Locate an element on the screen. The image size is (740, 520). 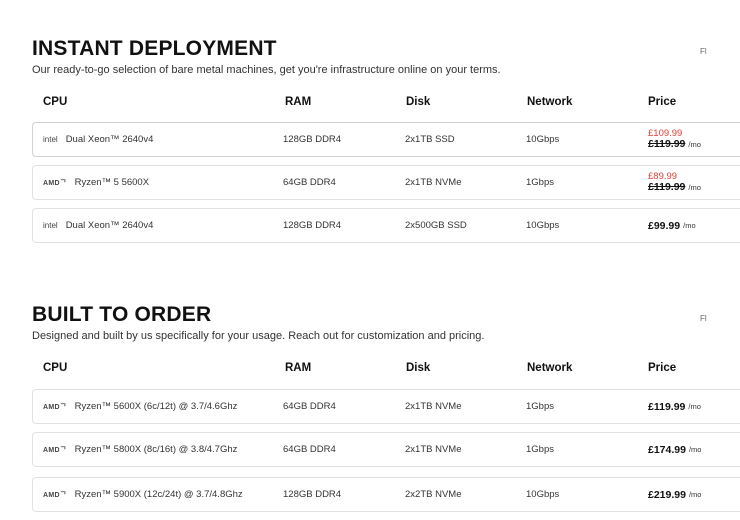
cpu-name: Ryzen™ 5600X (6c/12t) @ 3.7/4.6Ghz is located at coordinates (156, 406).